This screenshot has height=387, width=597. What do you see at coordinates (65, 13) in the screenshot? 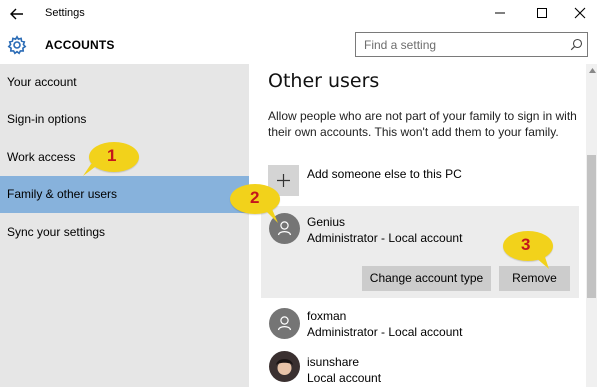
I see `window-title: Settings` at bounding box center [65, 13].